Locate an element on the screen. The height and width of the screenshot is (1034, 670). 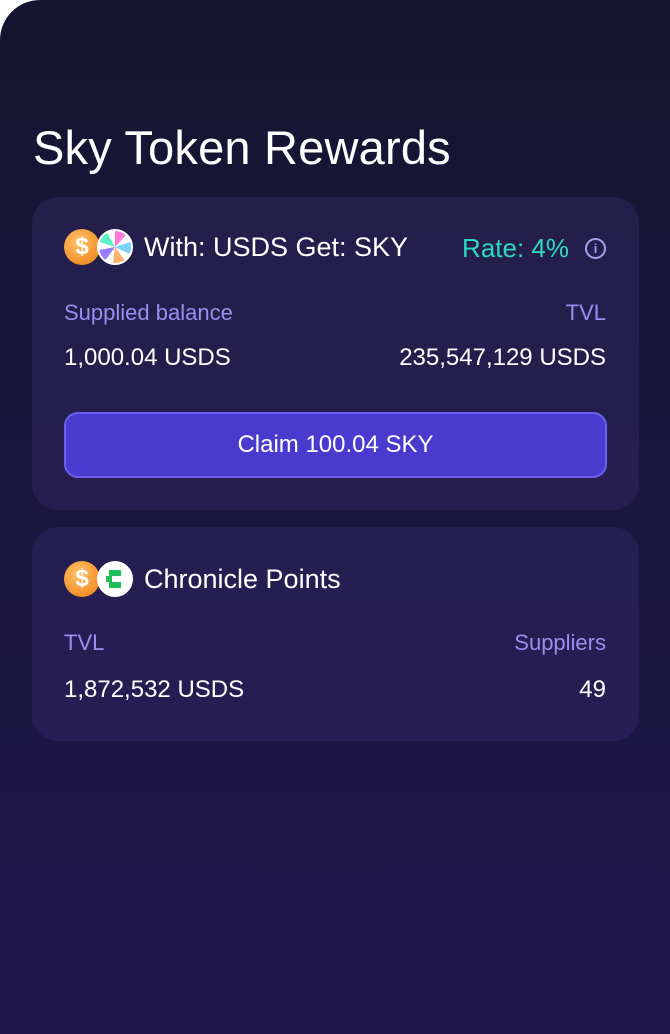
claim-button: Claim 100.04 SKY is located at coordinates (335, 445).